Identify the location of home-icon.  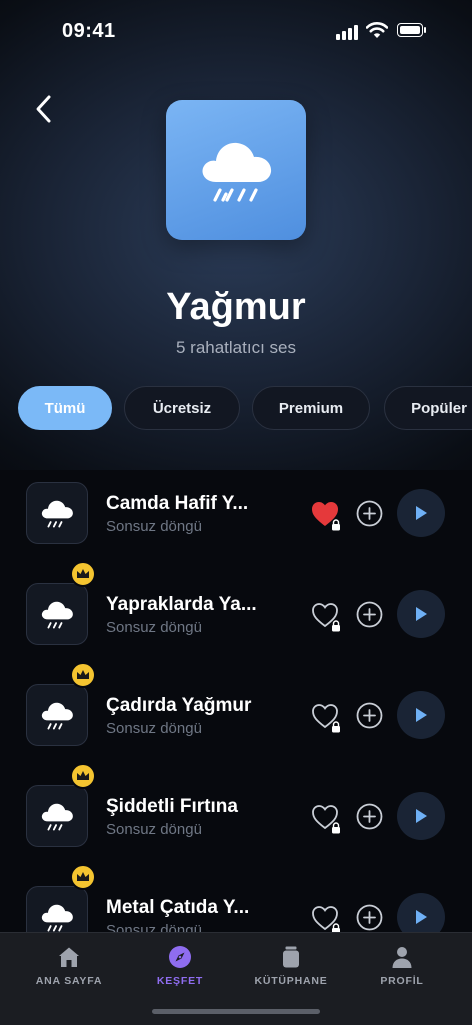
(69, 957).